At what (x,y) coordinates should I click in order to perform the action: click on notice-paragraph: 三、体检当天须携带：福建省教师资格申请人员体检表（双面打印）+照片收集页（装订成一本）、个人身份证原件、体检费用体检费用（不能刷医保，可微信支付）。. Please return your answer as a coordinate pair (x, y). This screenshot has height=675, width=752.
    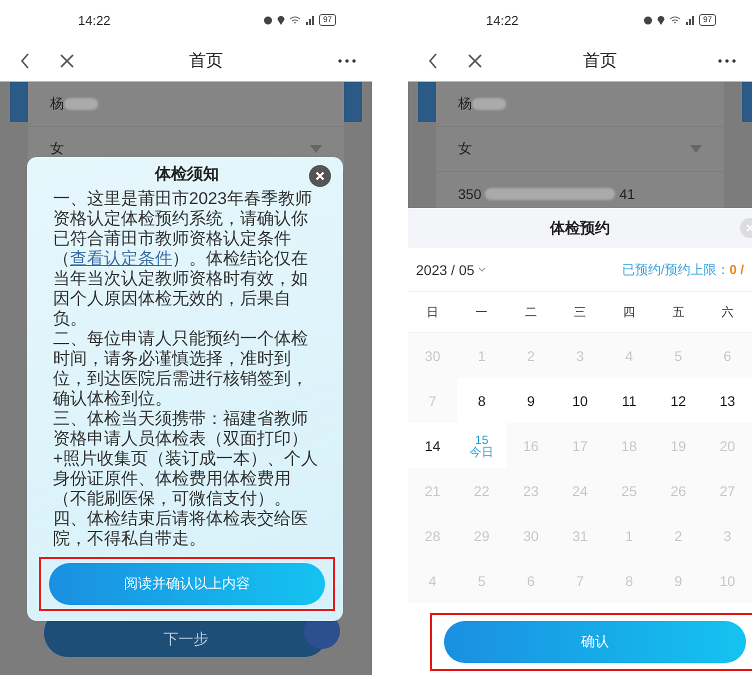
    Looking at the image, I should click on (186, 459).